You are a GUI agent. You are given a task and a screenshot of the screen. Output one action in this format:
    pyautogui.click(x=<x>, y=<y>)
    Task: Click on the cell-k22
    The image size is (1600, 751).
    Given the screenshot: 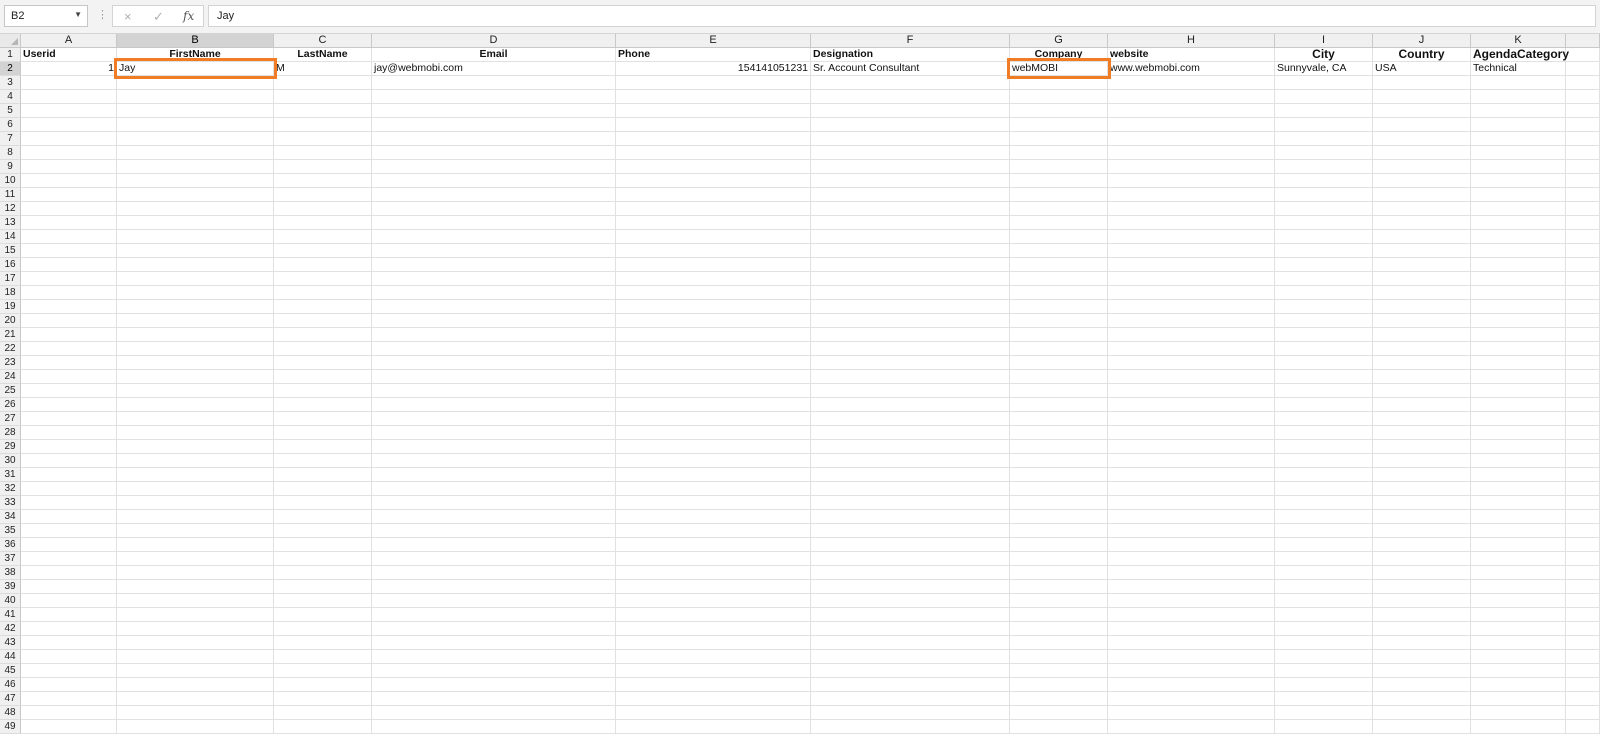 What is the action you would take?
    pyautogui.click(x=1518, y=349)
    